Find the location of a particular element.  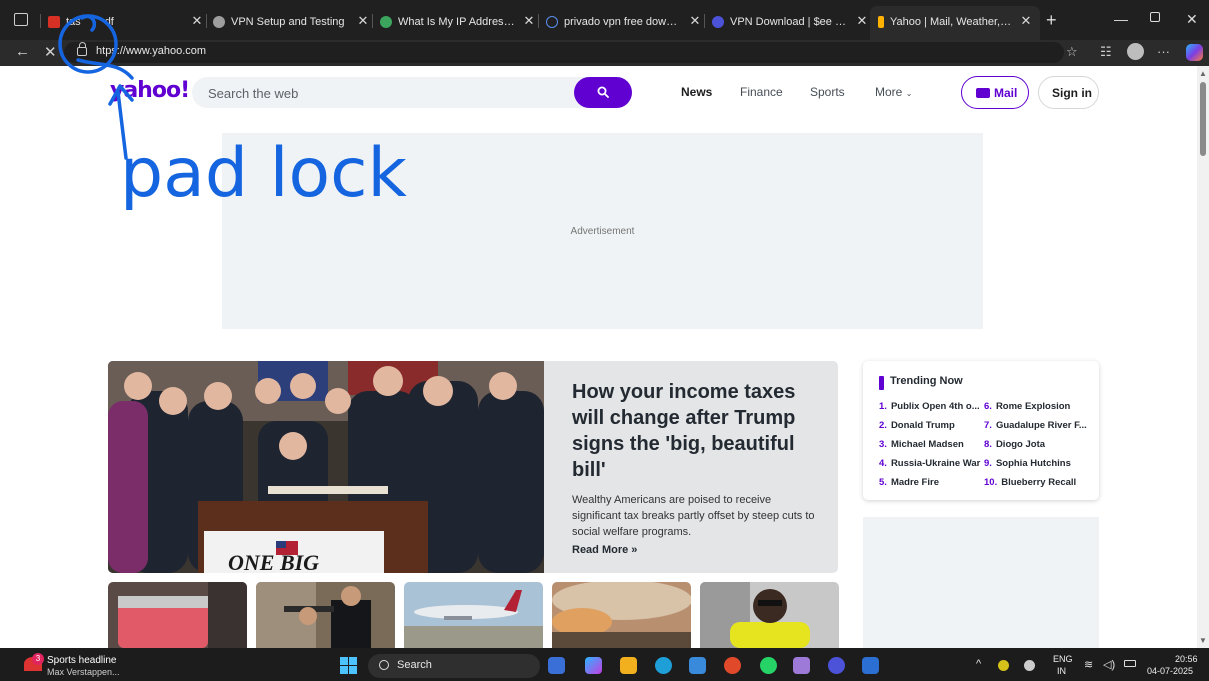

trending-item: 9. Sophia Hutchins is located at coordinates (1038, 463).